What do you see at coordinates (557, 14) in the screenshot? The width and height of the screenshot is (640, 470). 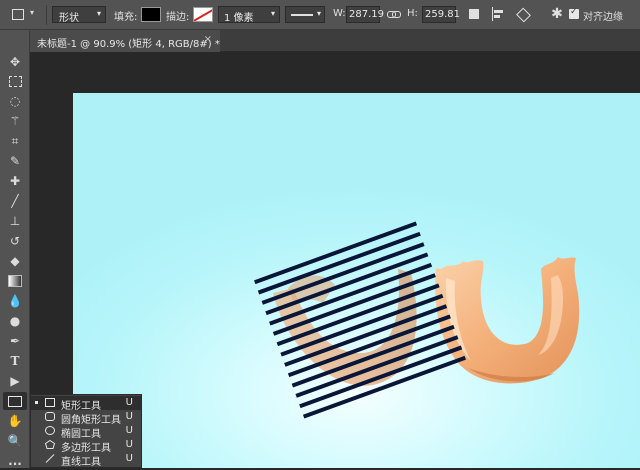 I see `gear-icon: ✱` at bounding box center [557, 14].